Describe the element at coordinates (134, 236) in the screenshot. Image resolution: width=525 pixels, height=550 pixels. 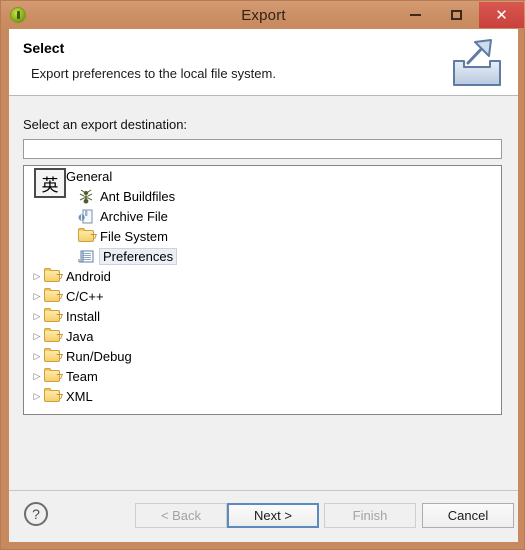
I see `tree-item-label: File System` at that location.